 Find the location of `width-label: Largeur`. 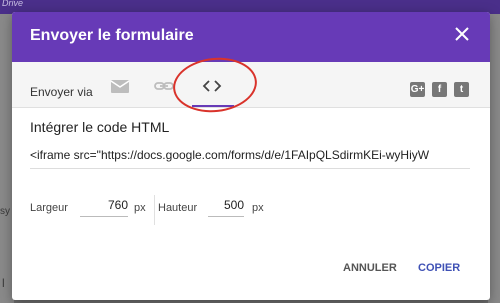

width-label: Largeur is located at coordinates (49, 208).